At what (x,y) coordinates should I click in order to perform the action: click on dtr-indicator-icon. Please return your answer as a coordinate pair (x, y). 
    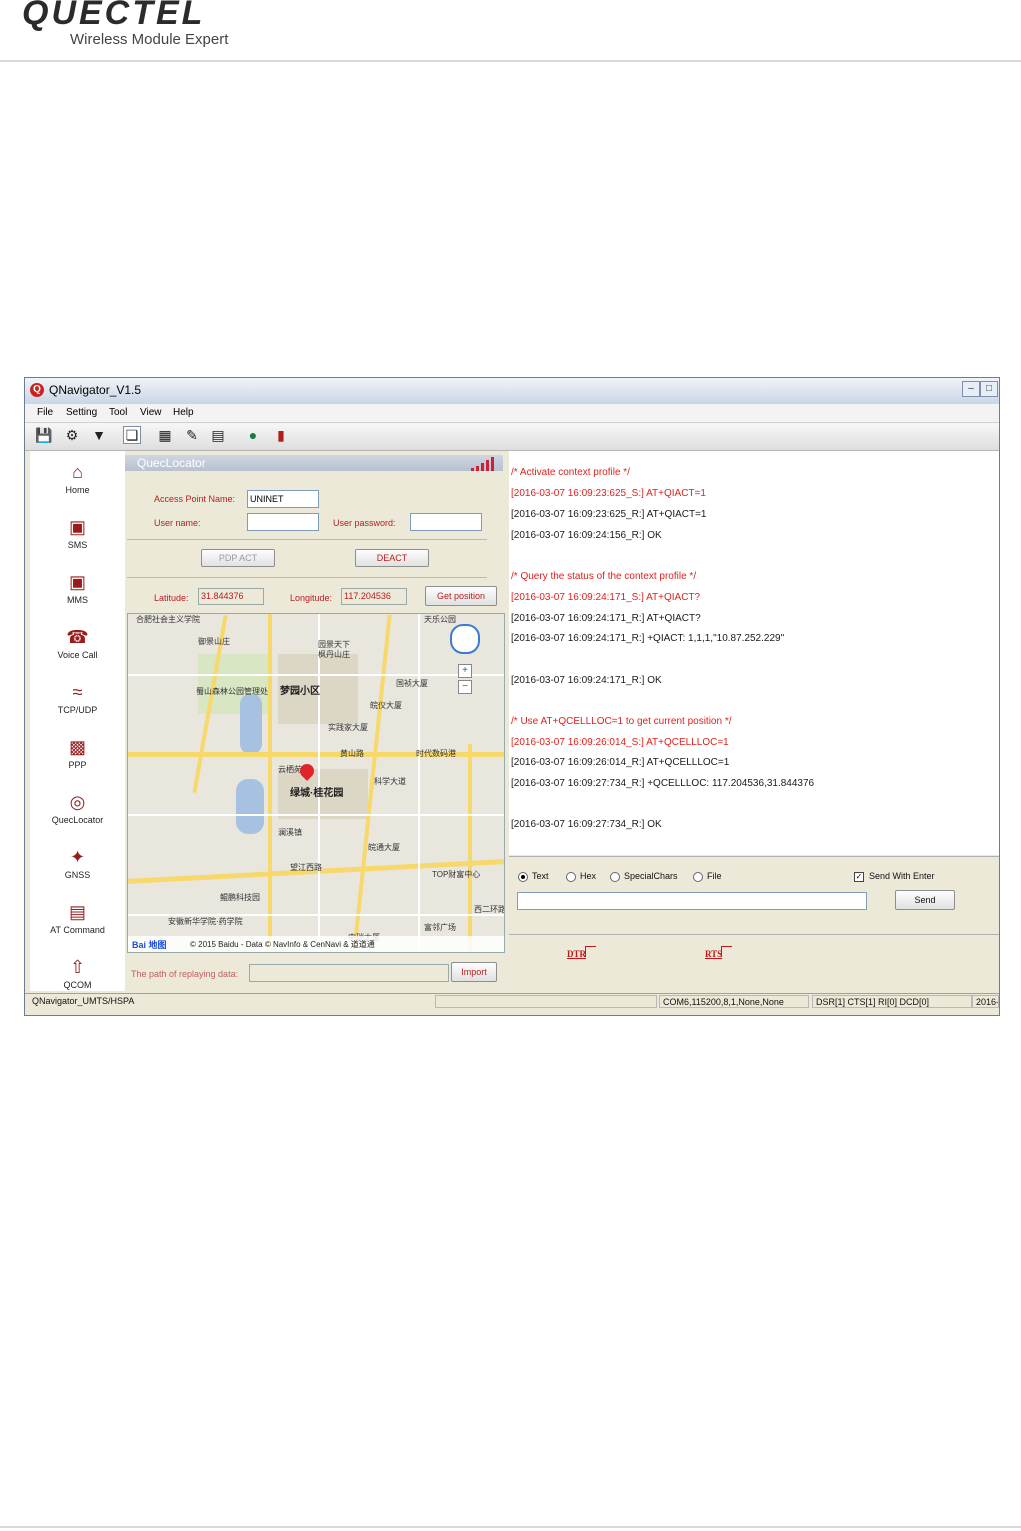
    Looking at the image, I should click on (590, 951).